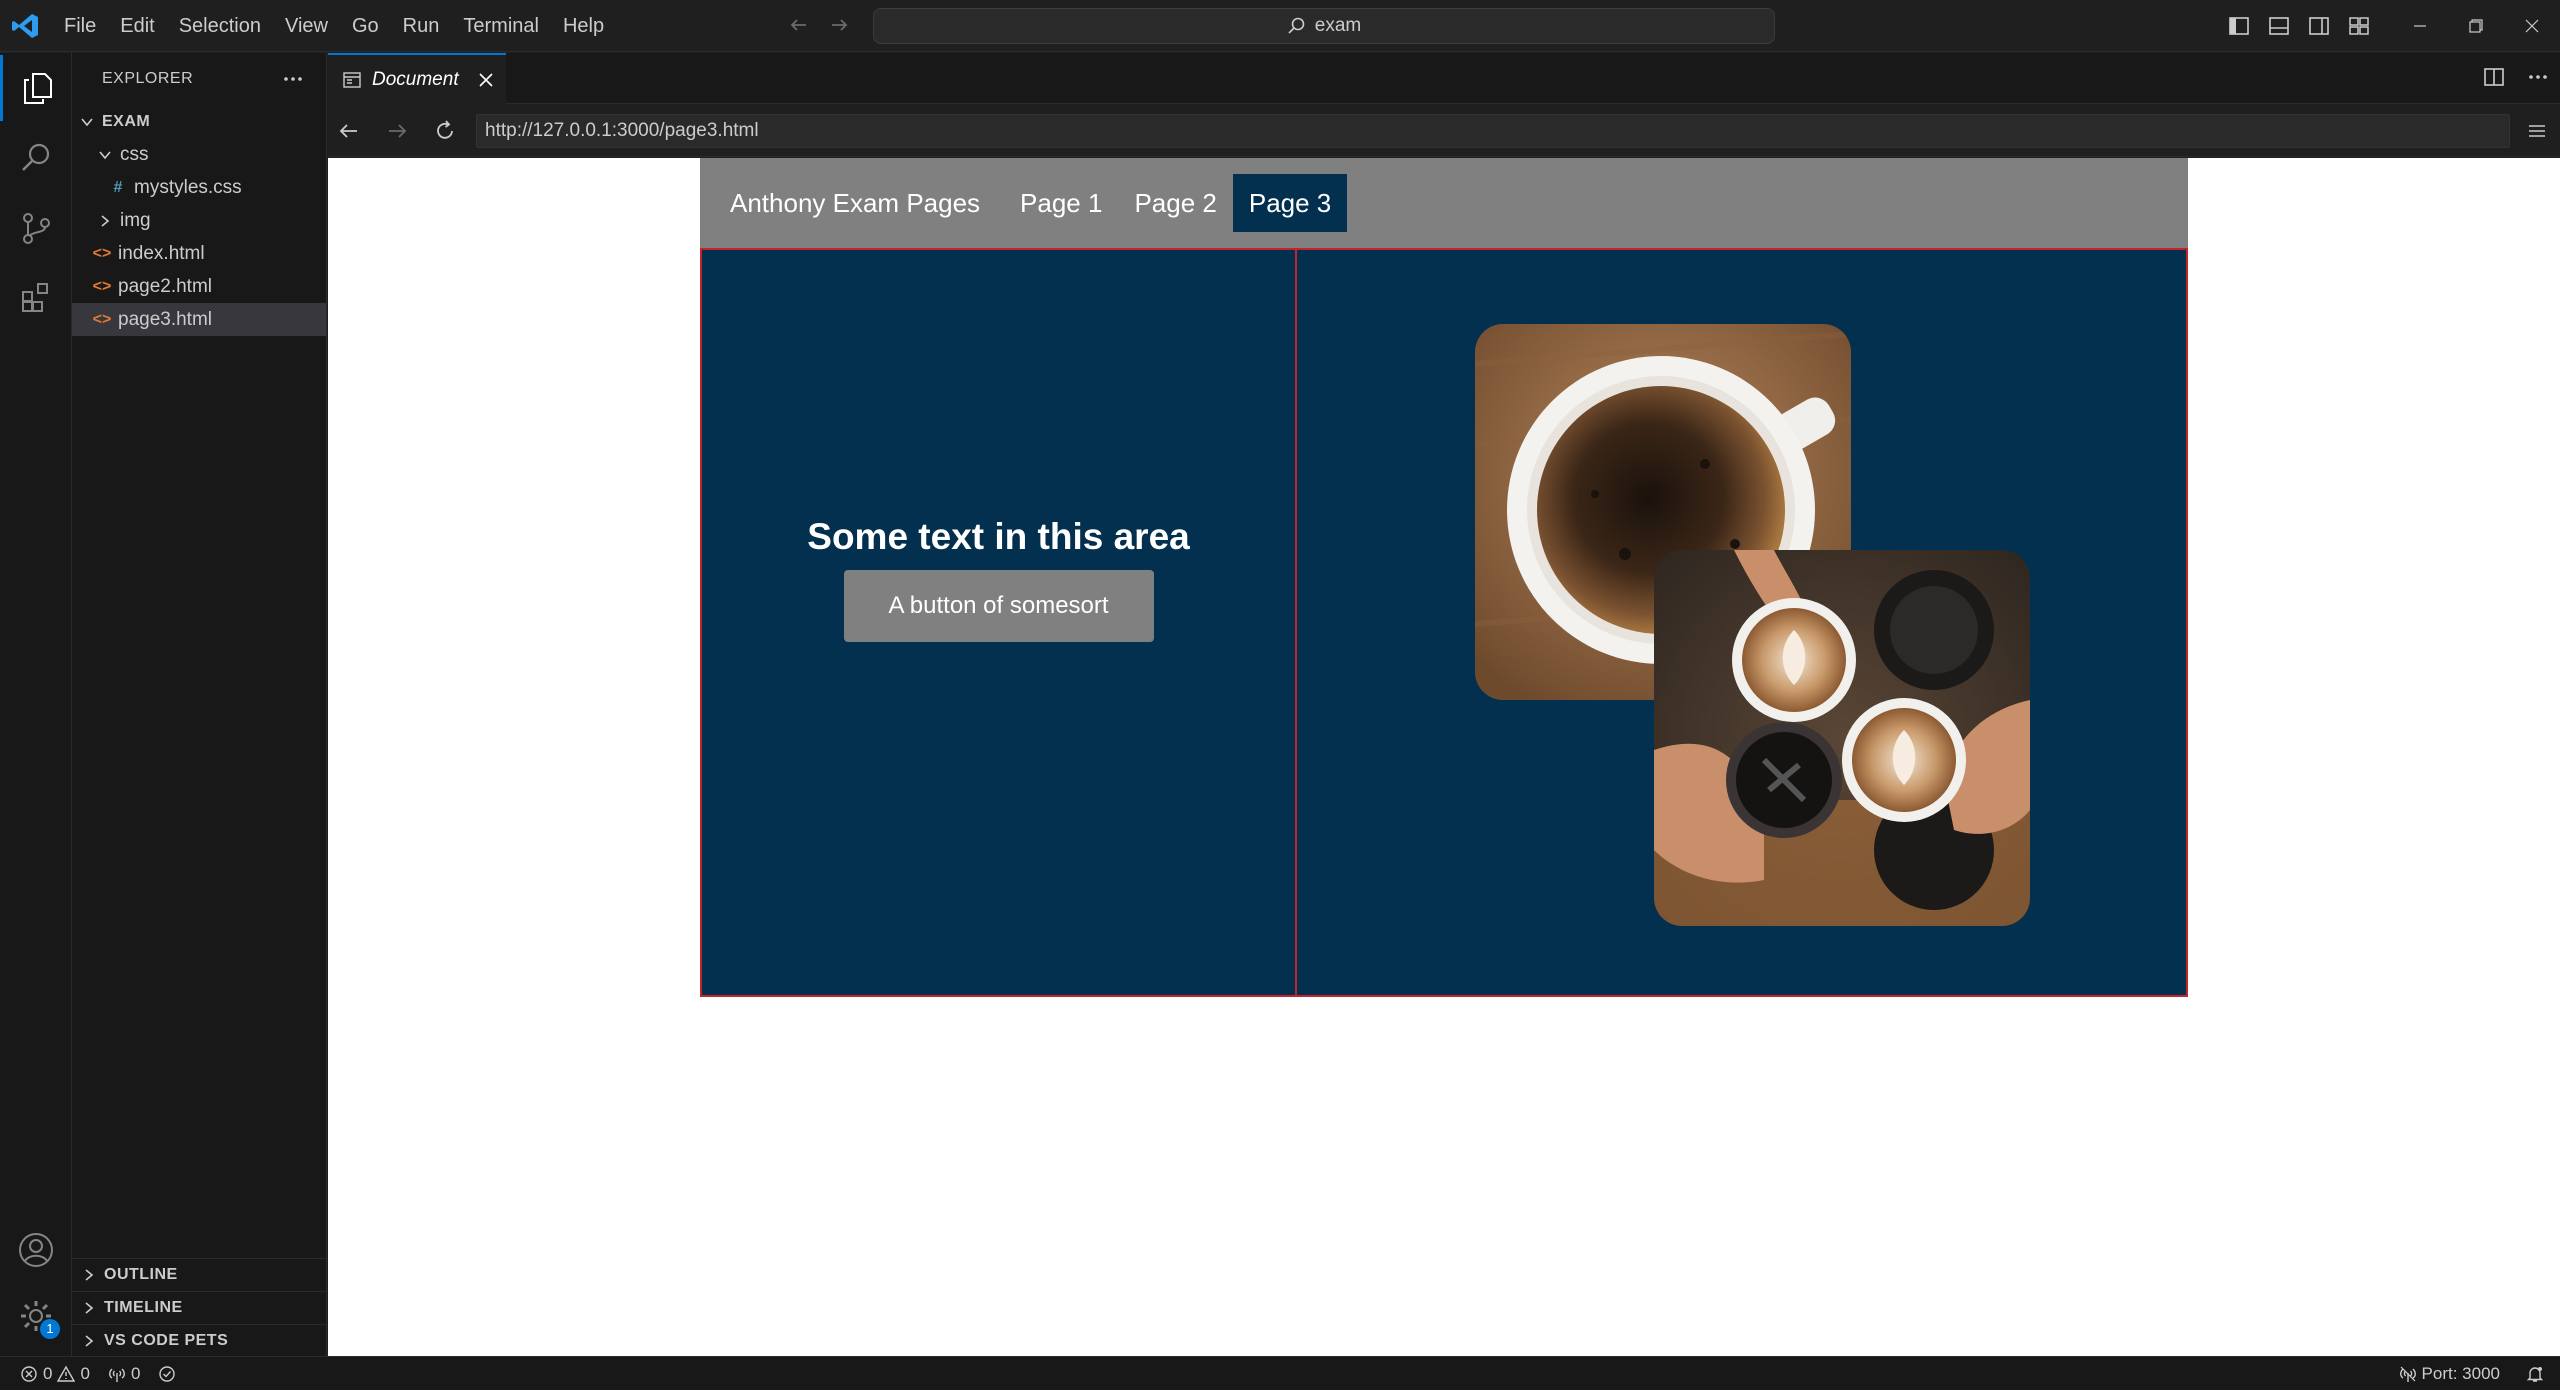 This screenshot has height=1390, width=2560. I want to click on vscode-pets-section: VS CODE PETS, so click(199, 1340).